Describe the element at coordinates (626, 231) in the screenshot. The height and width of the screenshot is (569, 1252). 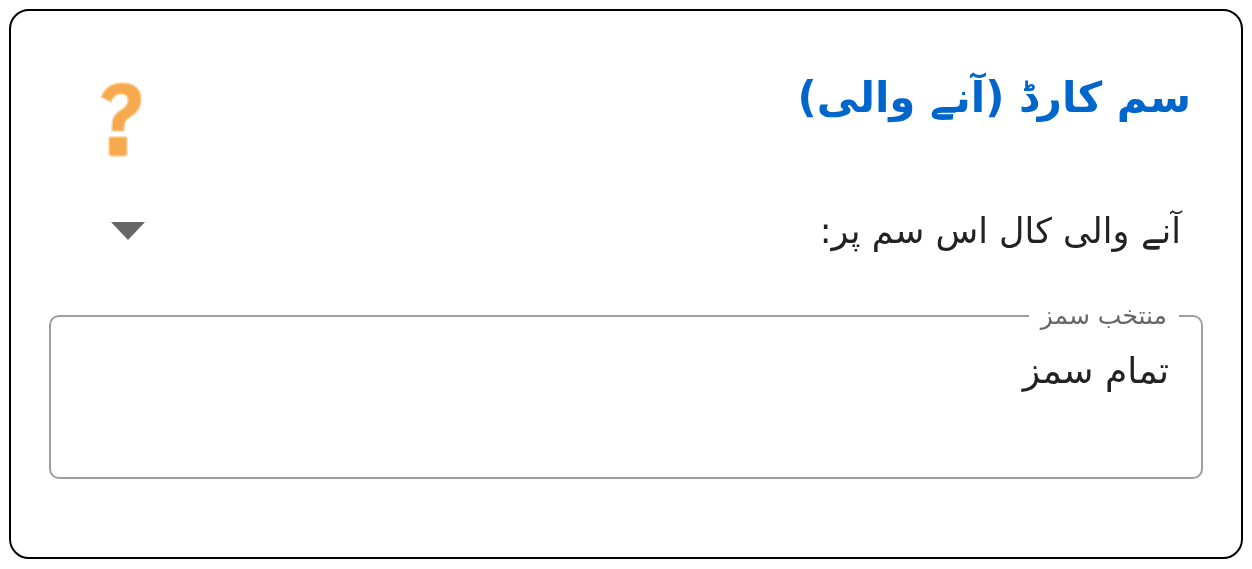
I see `sim-dropdown: آنے والی کال اس سم پر:` at that location.